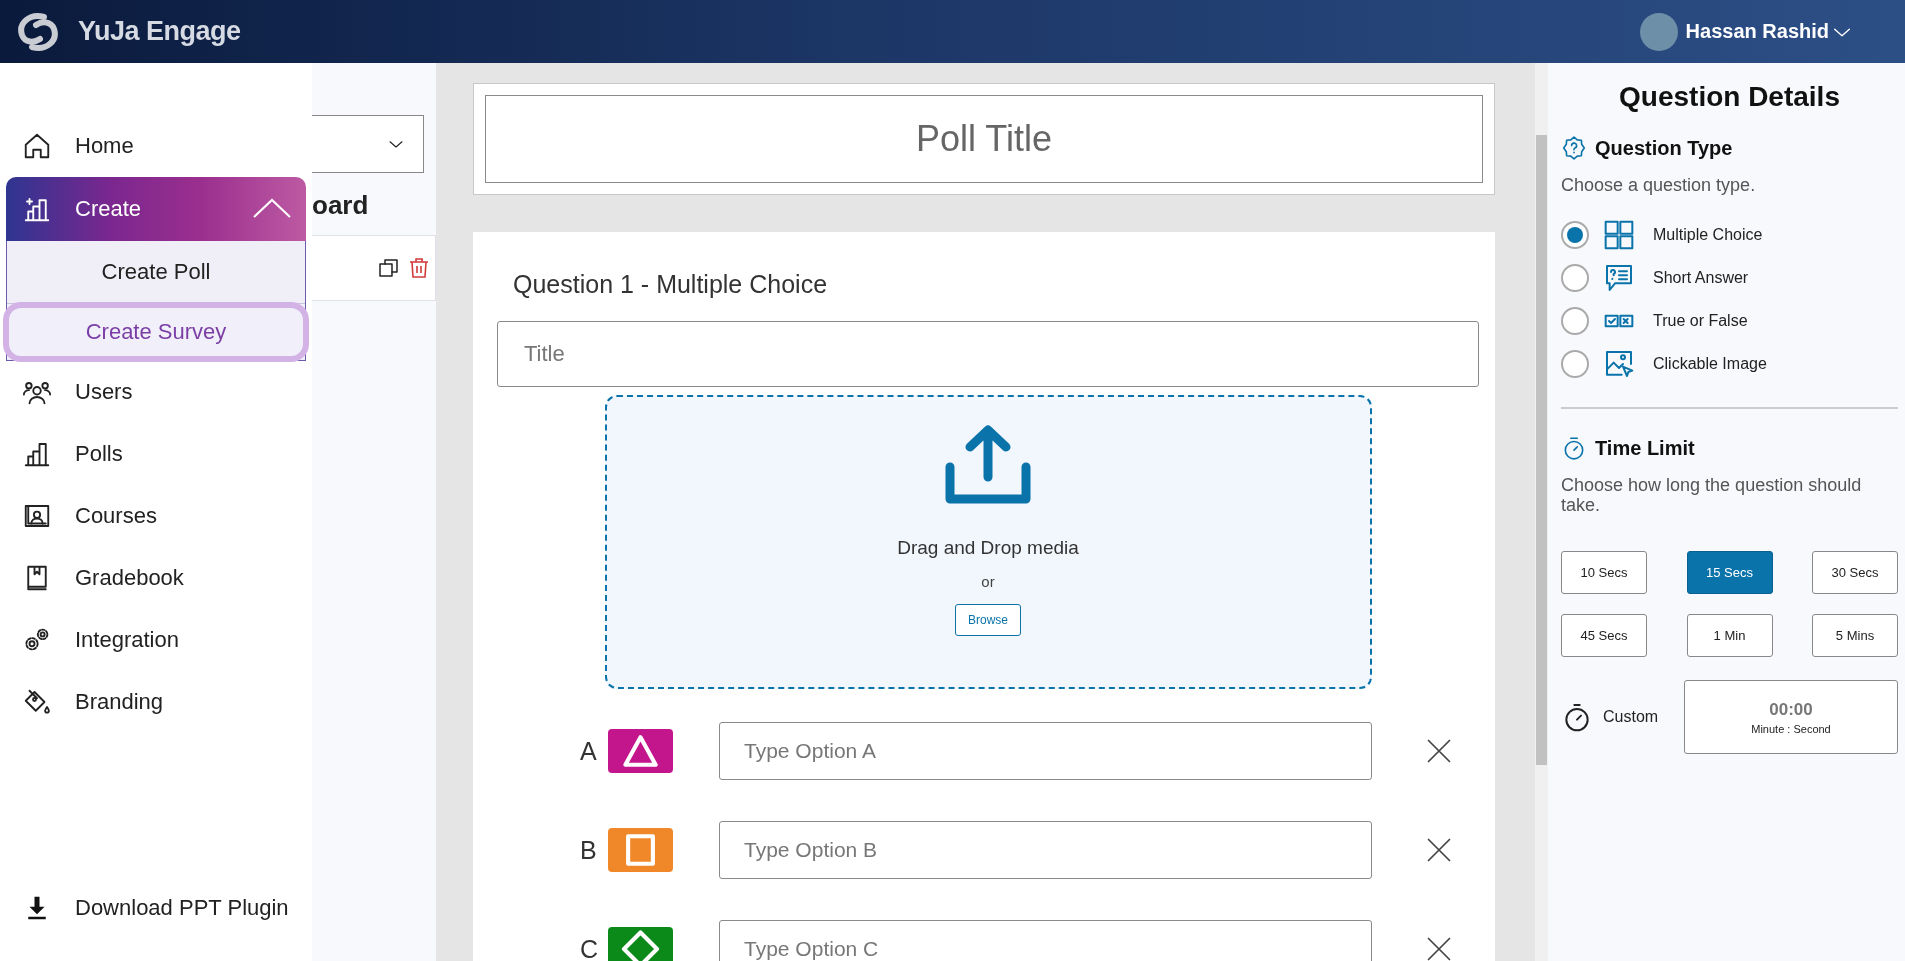 This screenshot has width=1905, height=961. What do you see at coordinates (153, 578) in the screenshot?
I see `sidebar-item: Gradebook` at bounding box center [153, 578].